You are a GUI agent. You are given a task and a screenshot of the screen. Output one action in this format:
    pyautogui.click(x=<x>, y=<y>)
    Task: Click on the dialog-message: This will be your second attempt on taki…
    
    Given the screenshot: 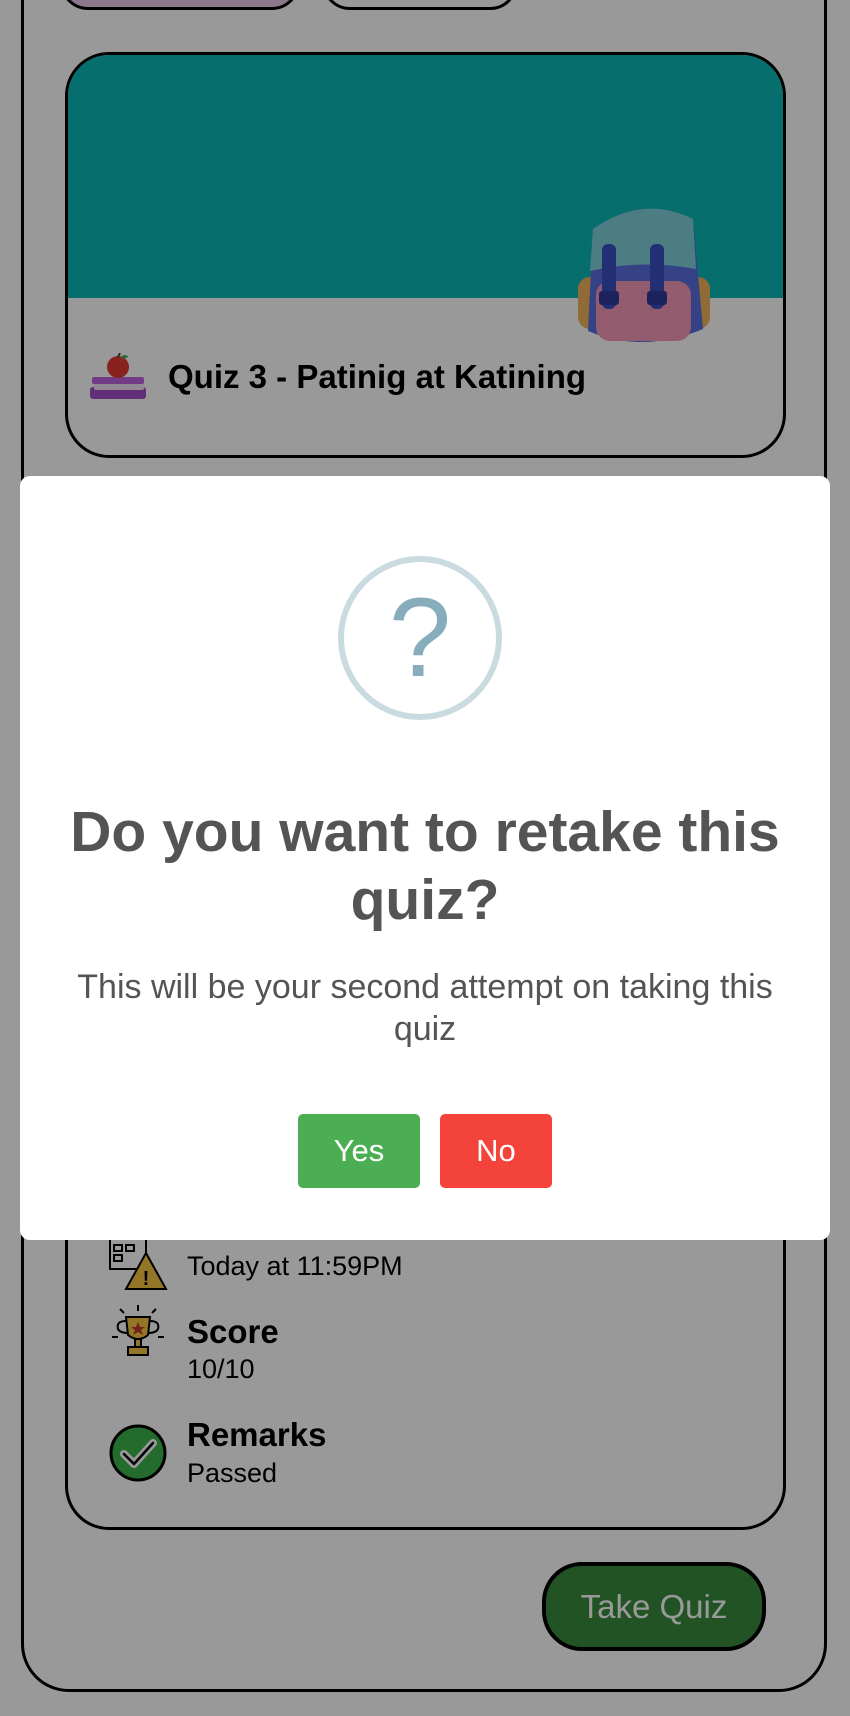 What is the action you would take?
    pyautogui.click(x=425, y=1008)
    